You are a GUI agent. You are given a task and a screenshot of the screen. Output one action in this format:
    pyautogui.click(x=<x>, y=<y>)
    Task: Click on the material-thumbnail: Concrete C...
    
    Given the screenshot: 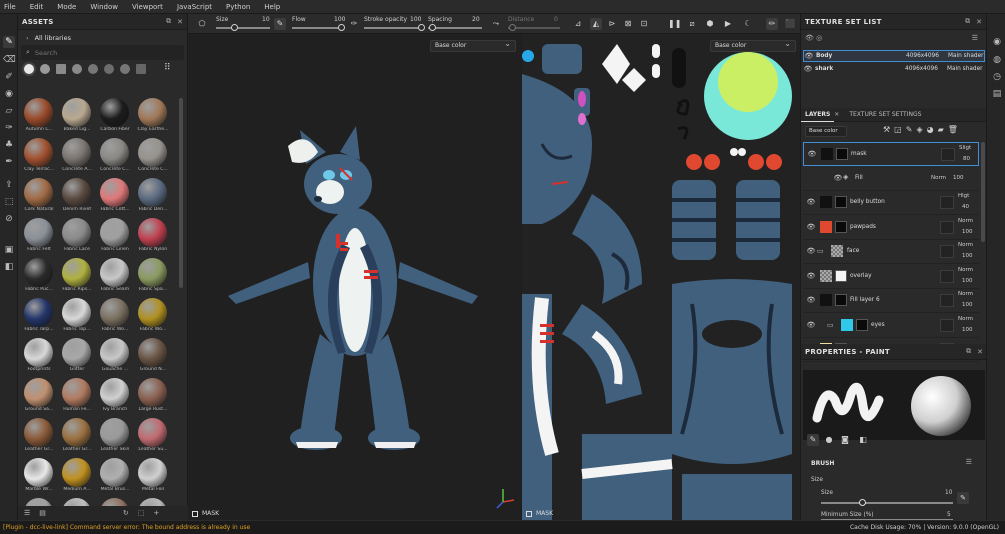 What is the action you would take?
    pyautogui.click(x=153, y=156)
    